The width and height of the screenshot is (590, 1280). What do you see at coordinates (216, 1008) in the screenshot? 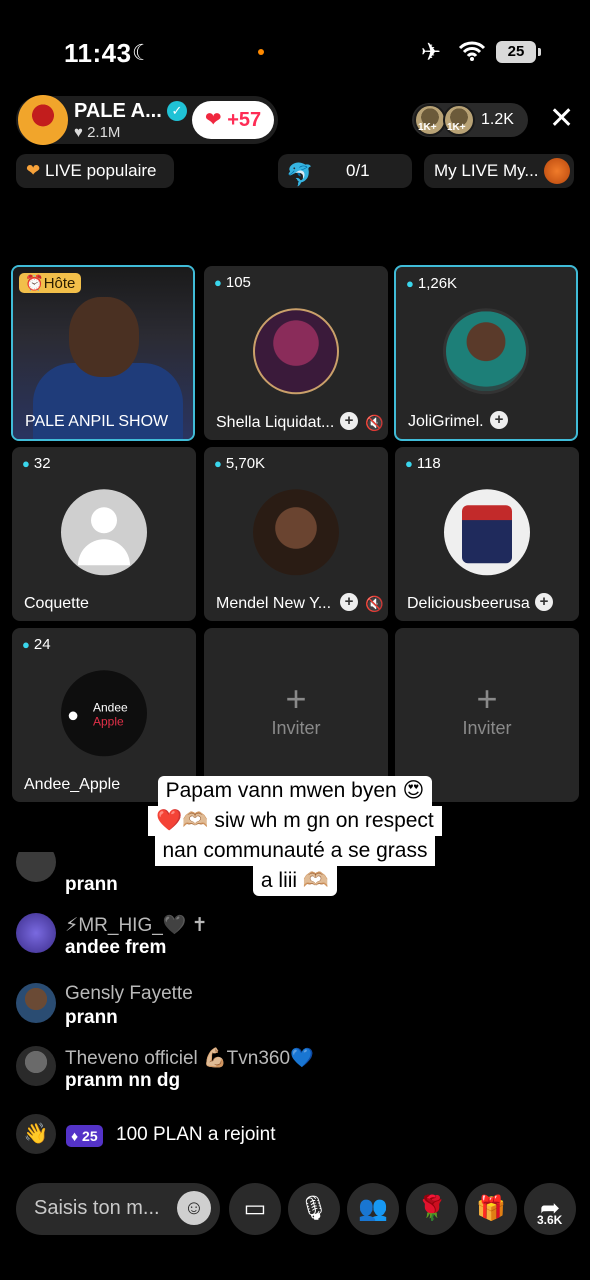
I see `comment-item: Gensly Fayette prann` at bounding box center [216, 1008].